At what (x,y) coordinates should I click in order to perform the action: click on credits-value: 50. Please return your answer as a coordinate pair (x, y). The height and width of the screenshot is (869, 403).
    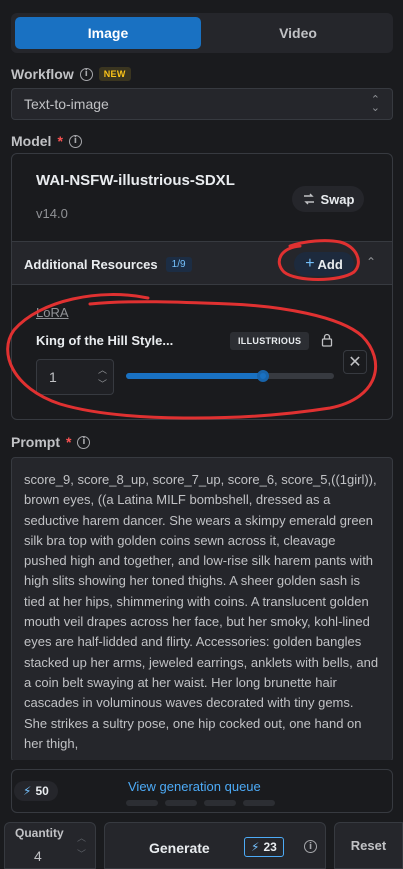
    Looking at the image, I should click on (42, 791).